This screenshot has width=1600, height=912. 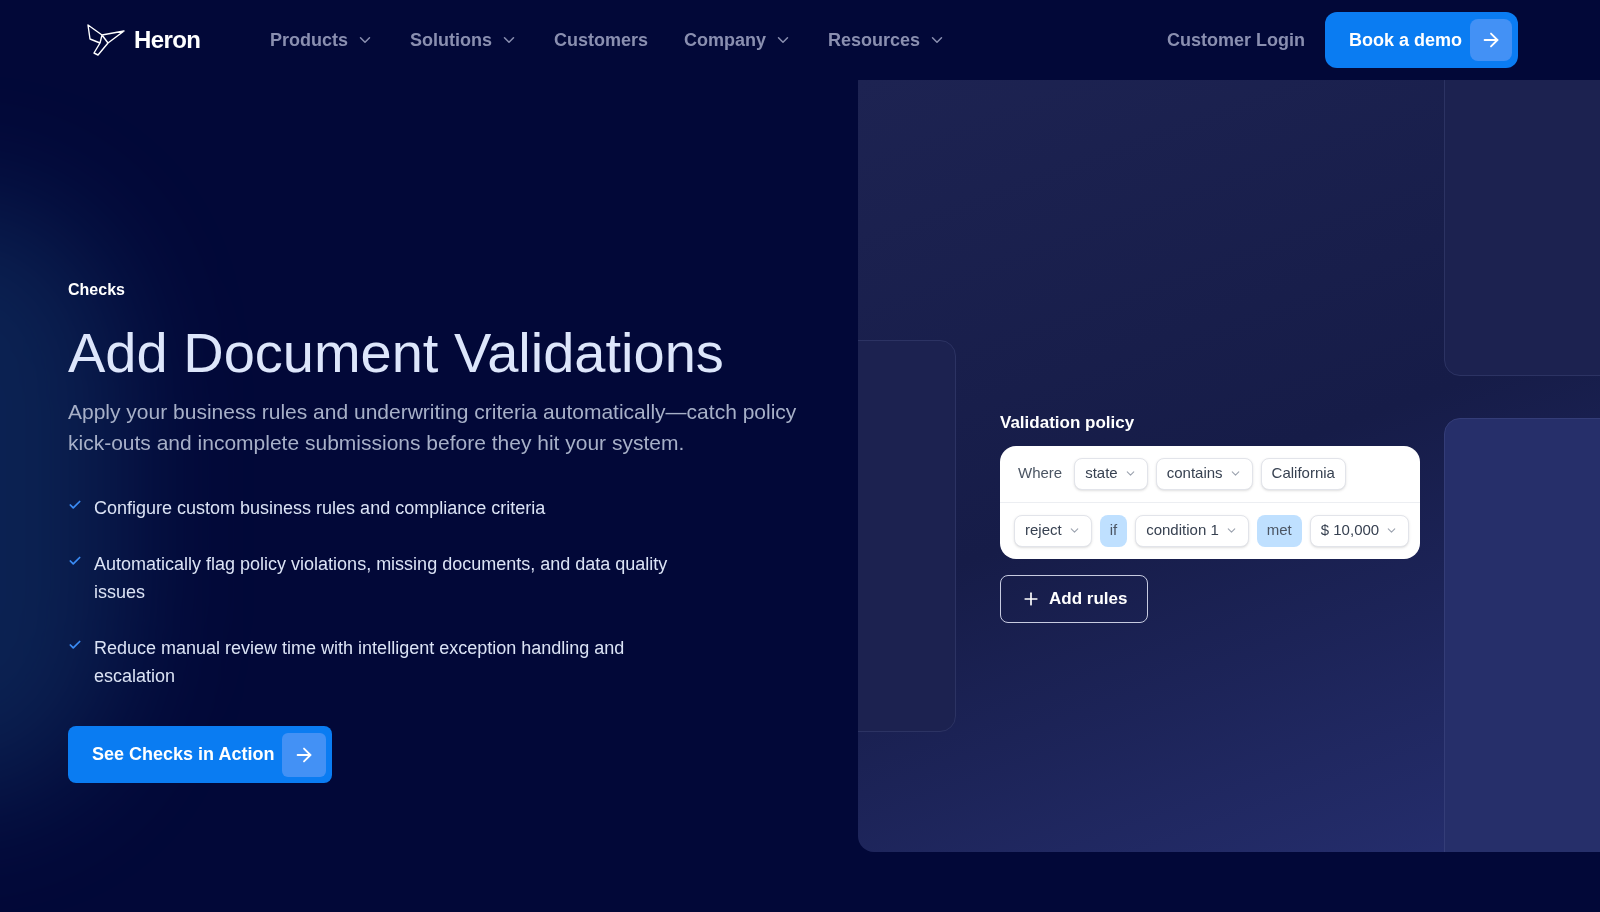 I want to click on brand-name: Heron, so click(x=167, y=40).